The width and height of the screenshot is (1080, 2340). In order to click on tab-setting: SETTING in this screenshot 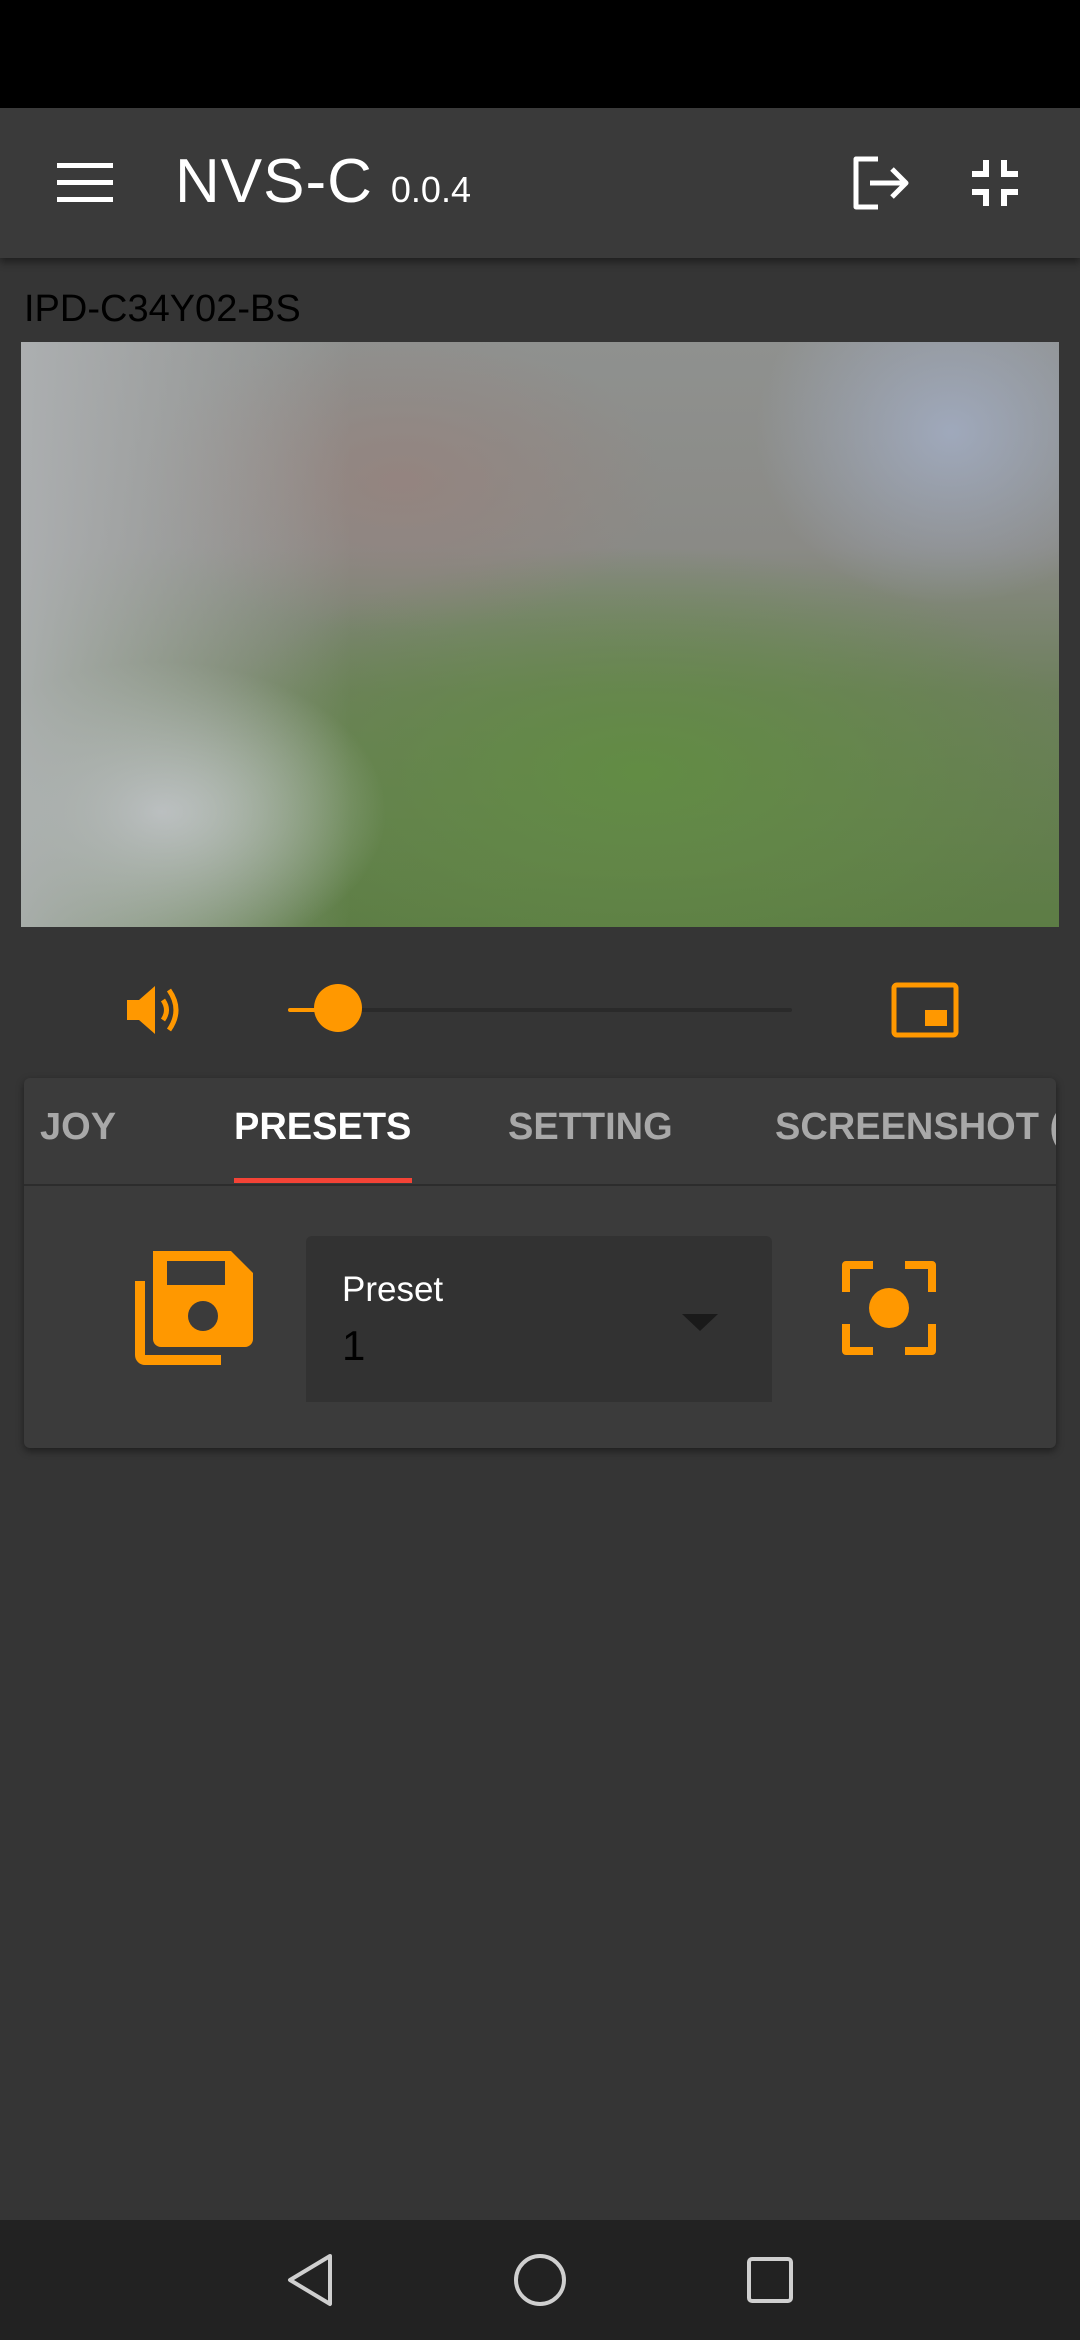, I will do `click(590, 1127)`.